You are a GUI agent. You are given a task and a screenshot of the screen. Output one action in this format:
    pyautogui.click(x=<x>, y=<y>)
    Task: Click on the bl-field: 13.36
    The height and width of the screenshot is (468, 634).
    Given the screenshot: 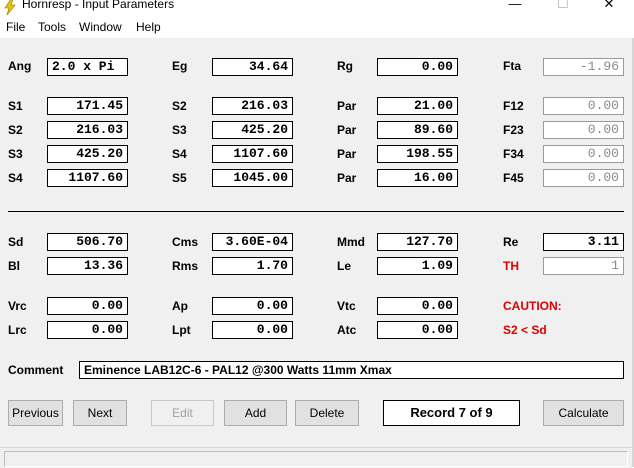 What is the action you would take?
    pyautogui.click(x=87, y=266)
    